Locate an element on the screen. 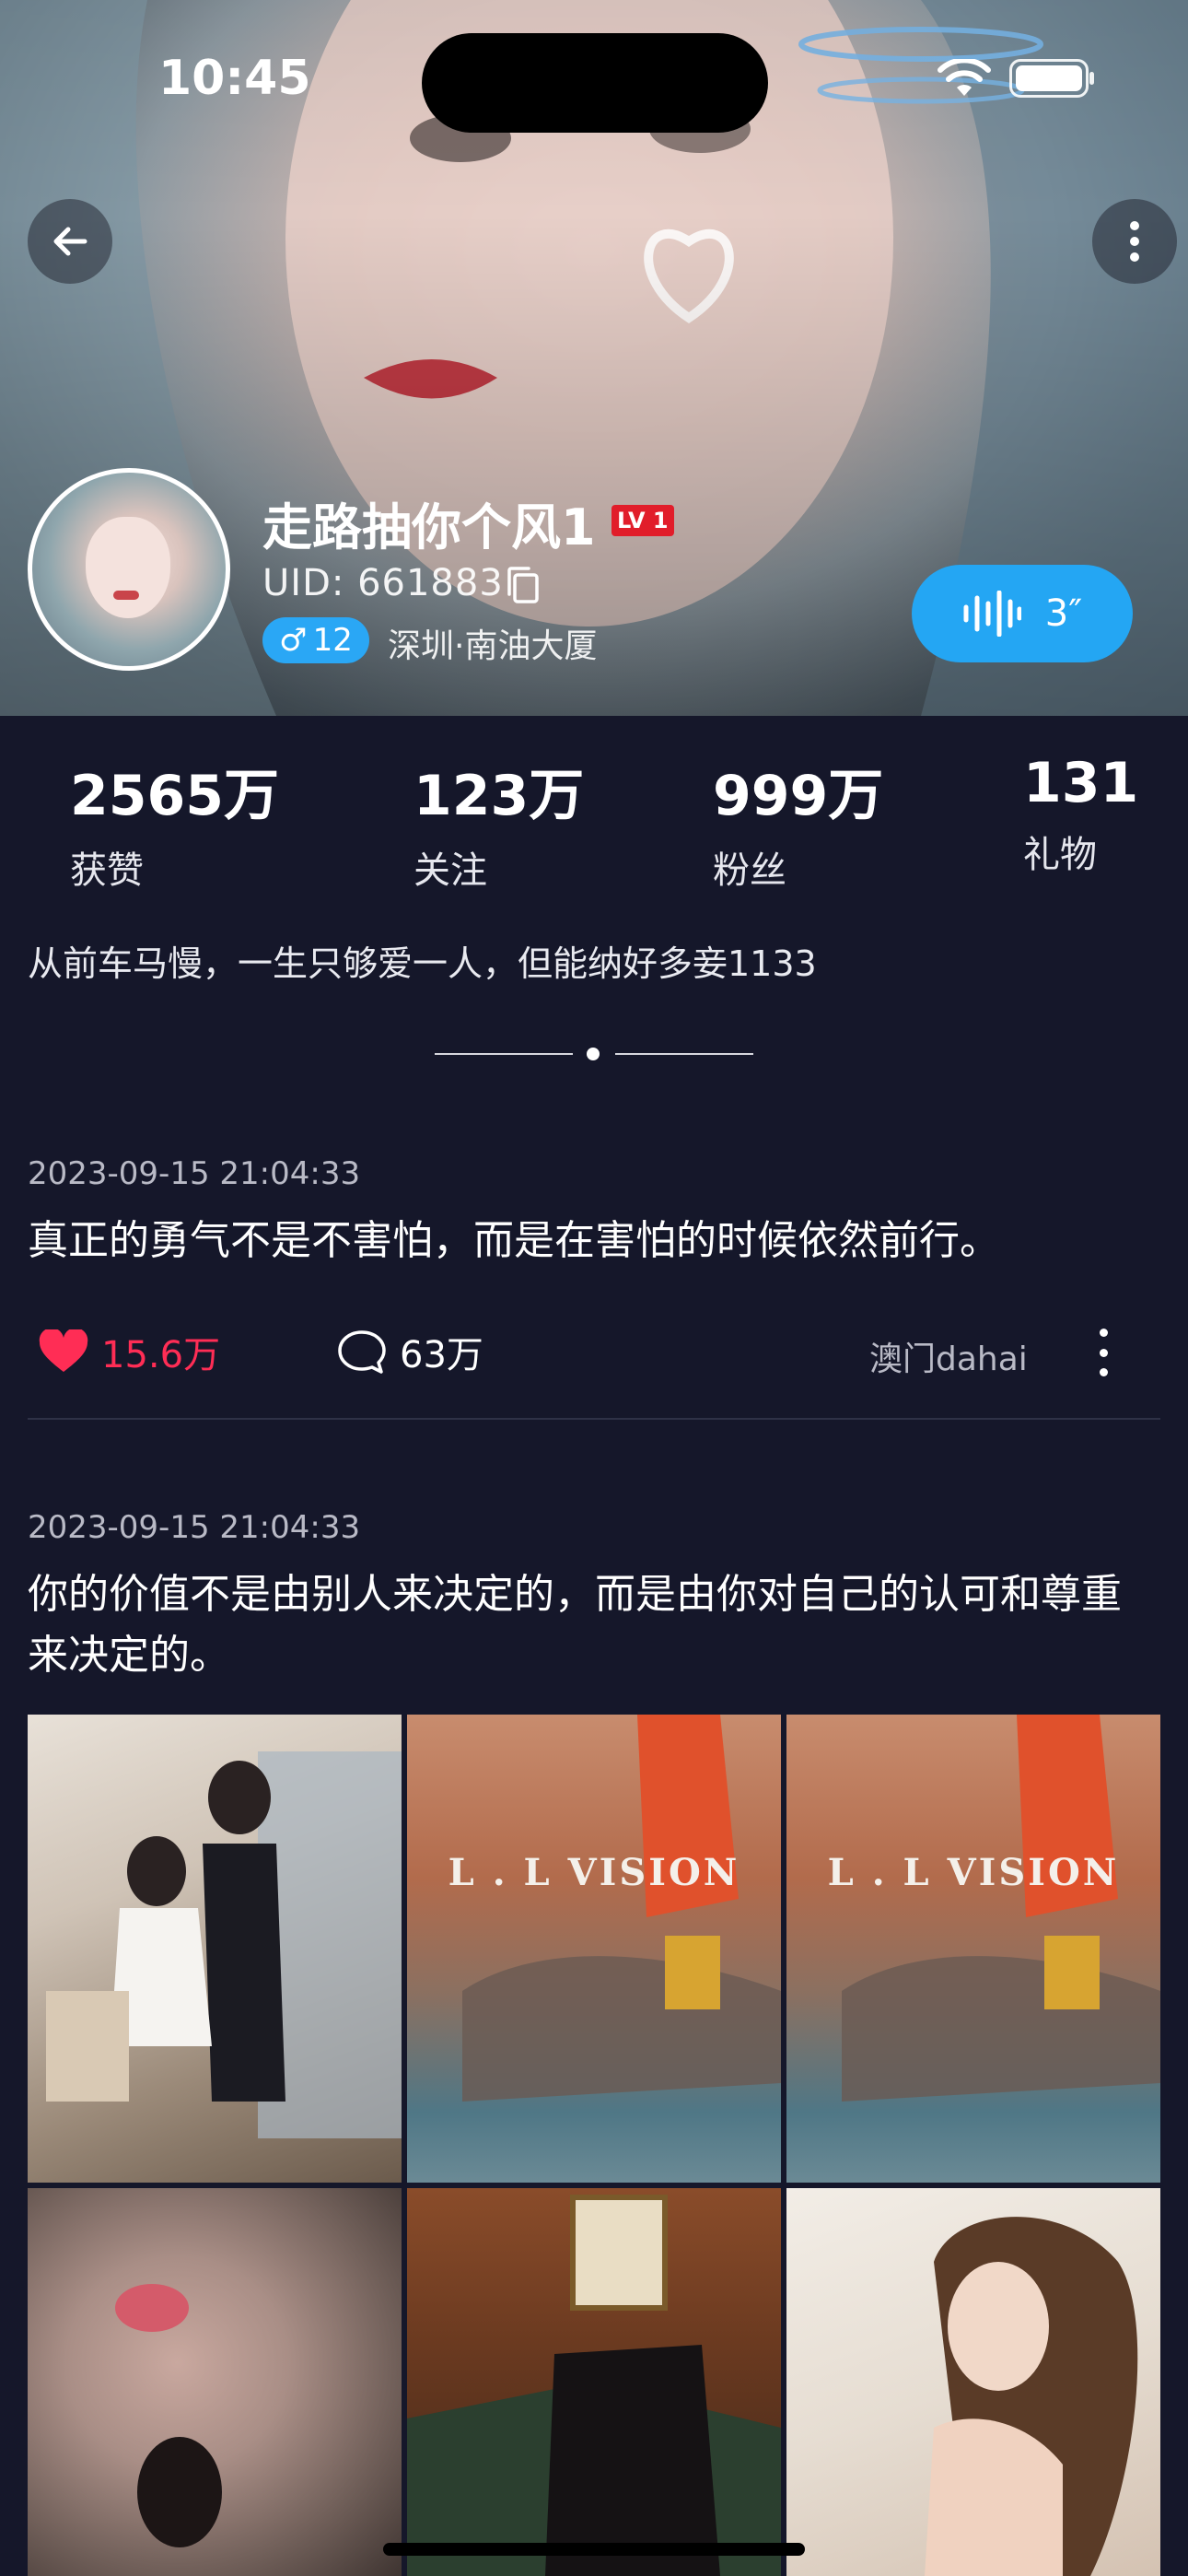 Image resolution: width=1188 pixels, height=2576 pixels. status-bar-icons is located at coordinates (1016, 78).